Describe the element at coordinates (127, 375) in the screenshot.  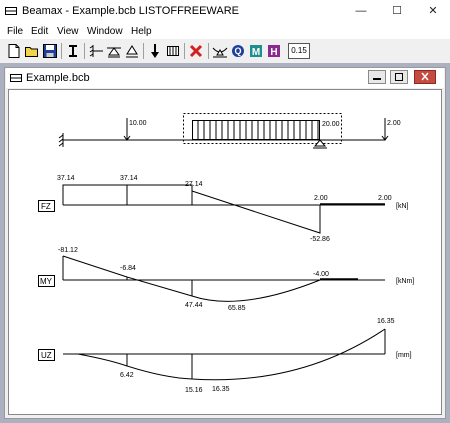
I see `uz-value: 6.42` at that location.